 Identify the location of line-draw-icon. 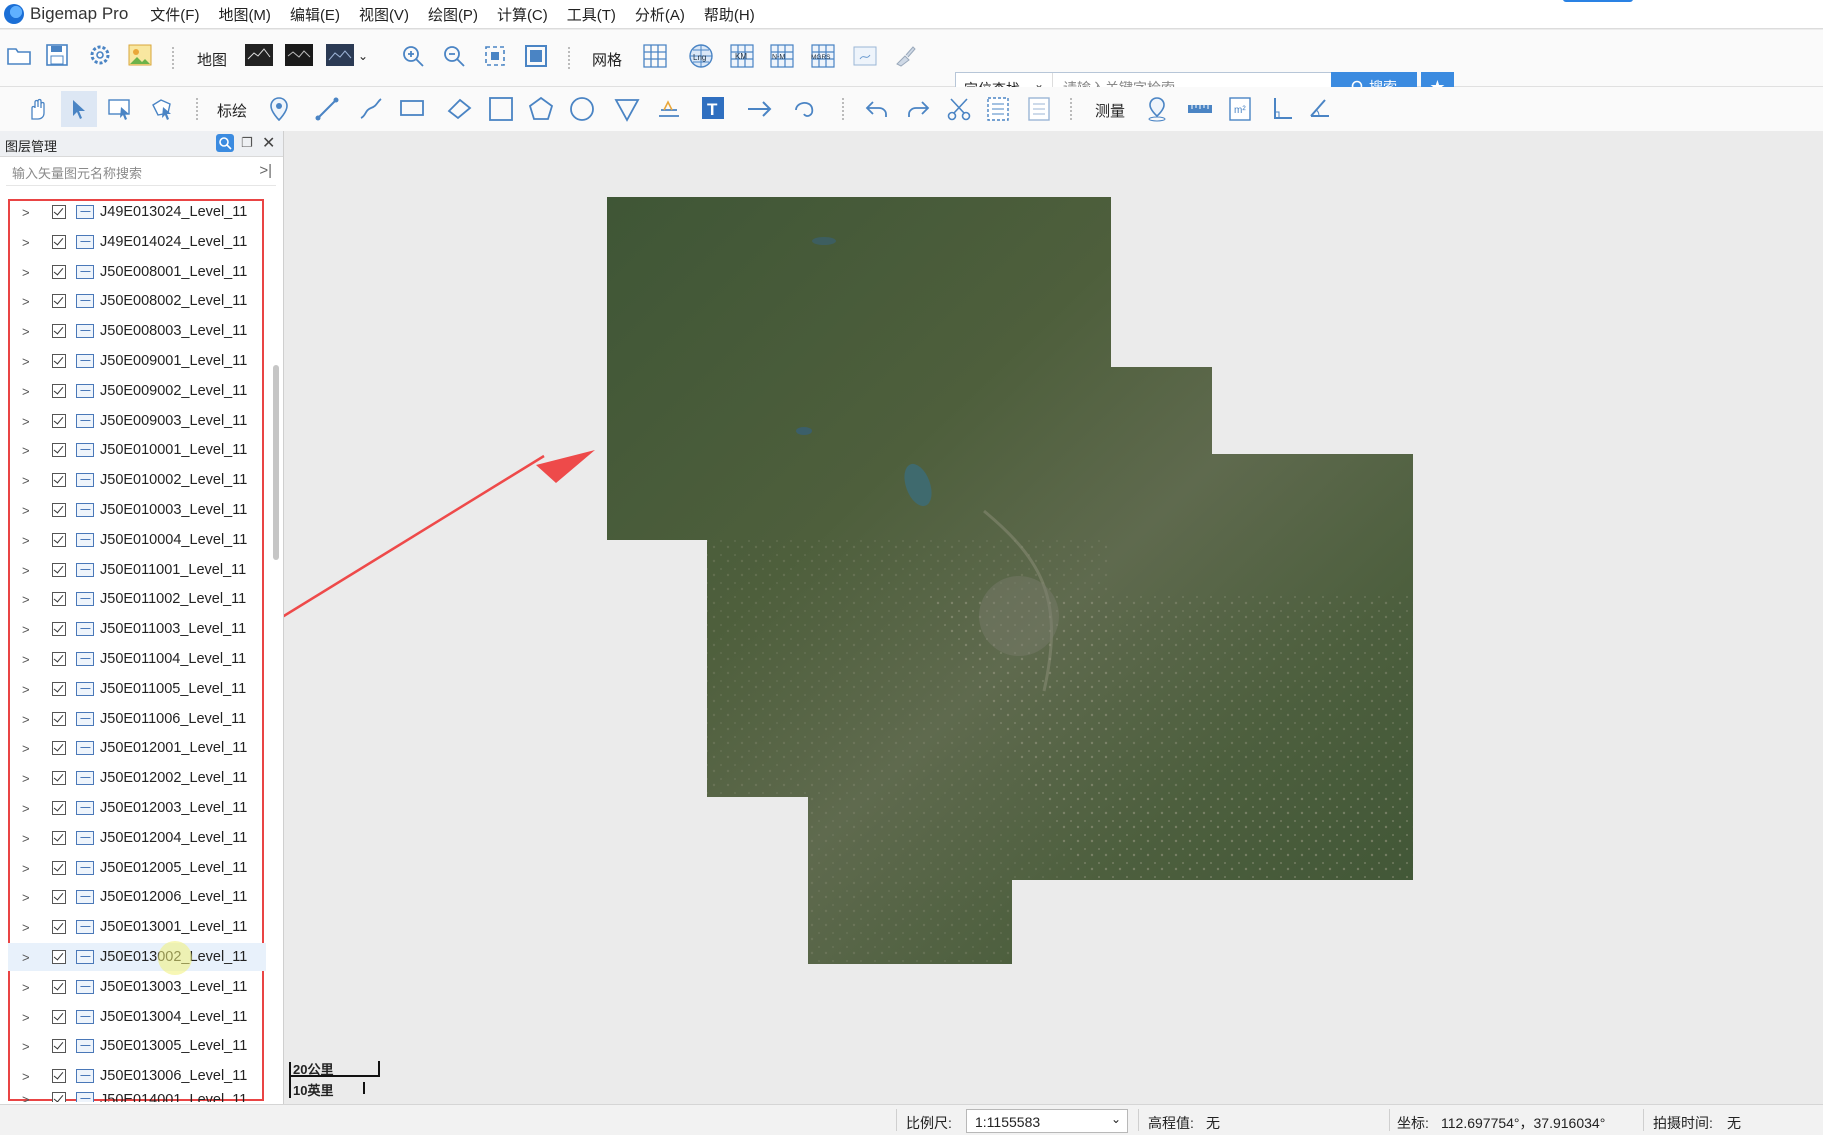
(327, 109).